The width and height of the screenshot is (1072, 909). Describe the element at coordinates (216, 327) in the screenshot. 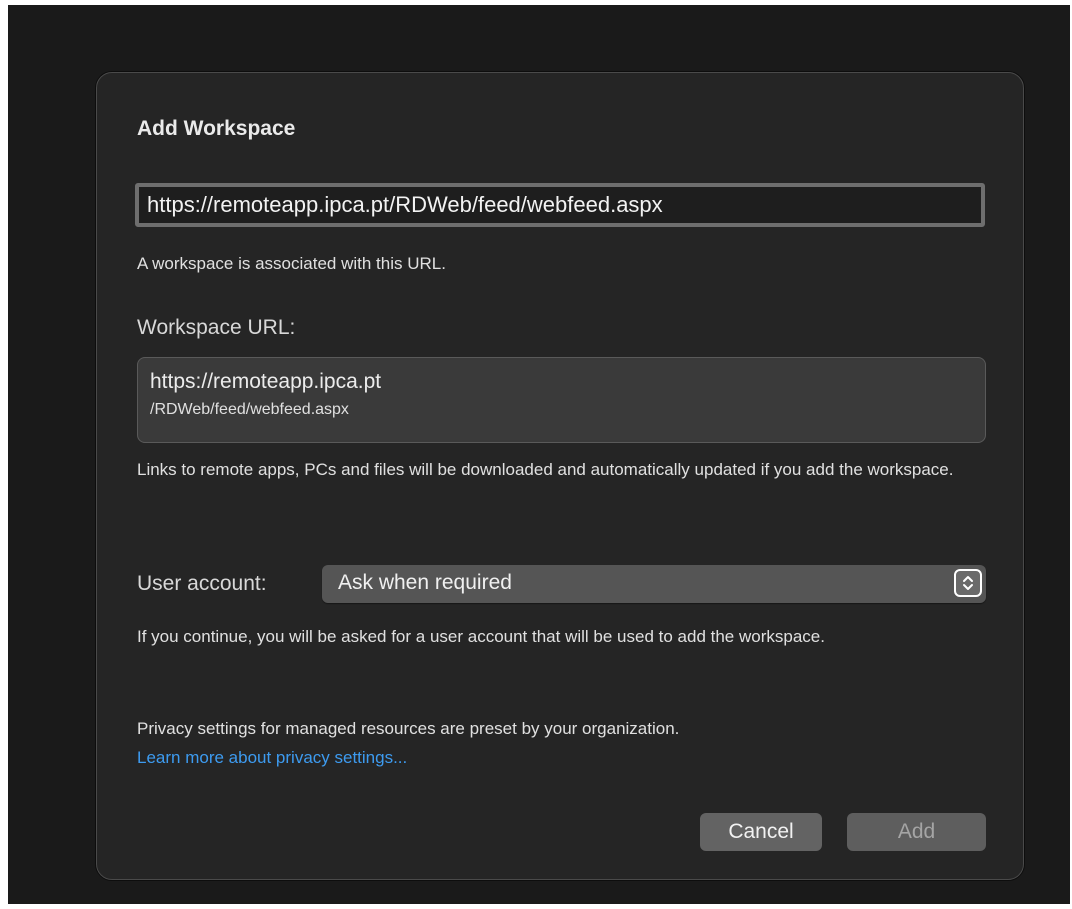

I see `workspace-url-label: Workspace URL:` at that location.